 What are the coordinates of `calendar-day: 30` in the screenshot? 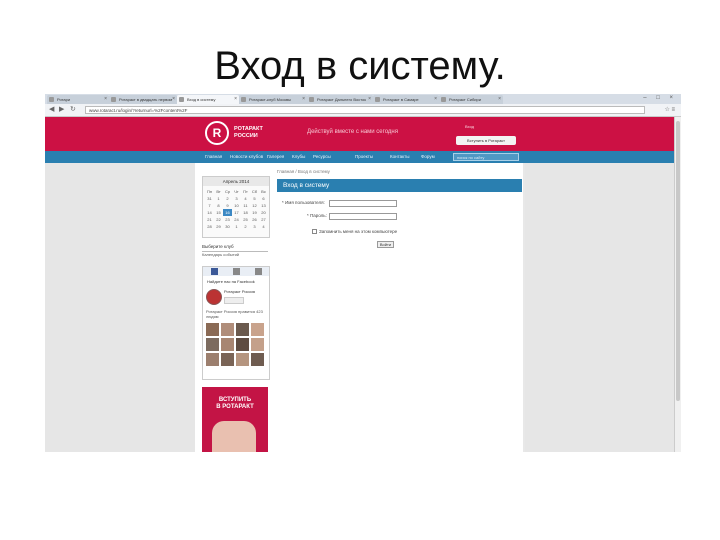 It's located at (227, 226).